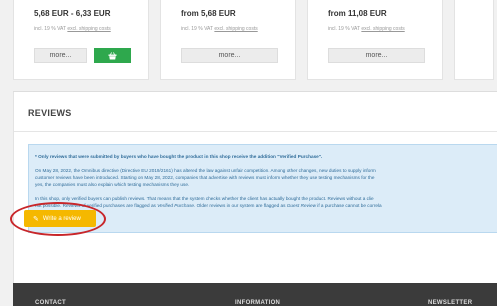  Describe the element at coordinates (72, 13) in the screenshot. I see `product-price: 5,68 EUR - 6,33 EUR` at that location.